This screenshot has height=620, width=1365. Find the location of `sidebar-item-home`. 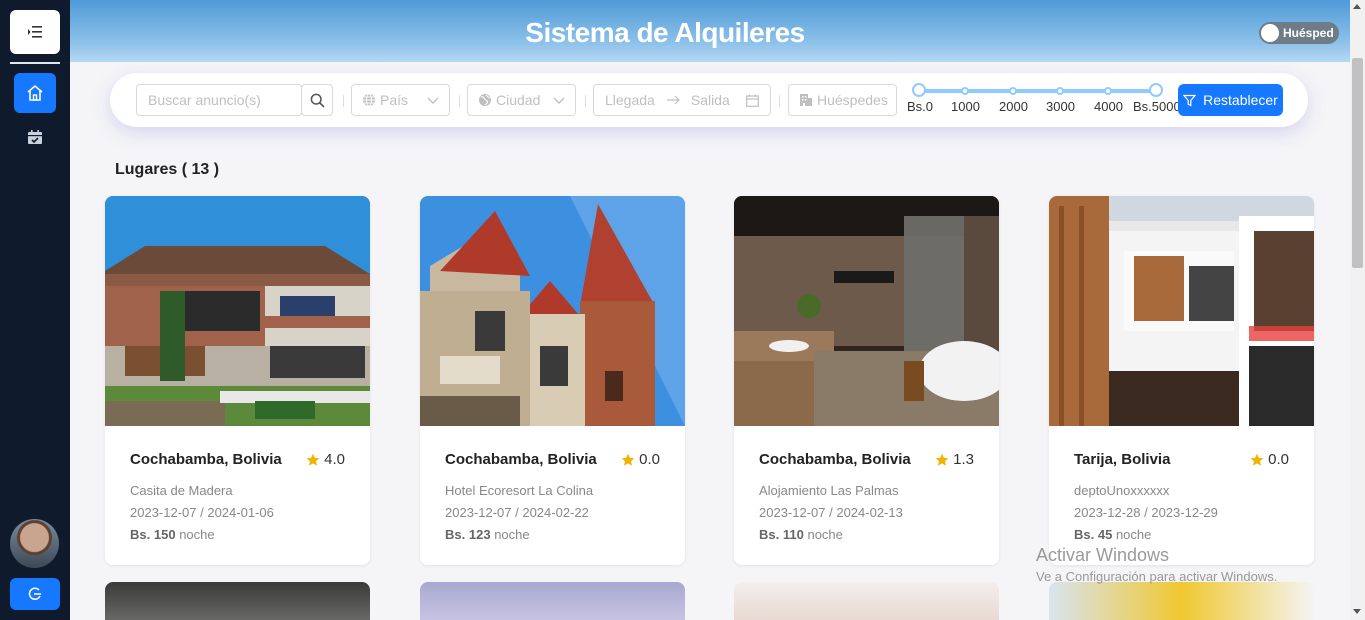

sidebar-item-home is located at coordinates (35, 93).